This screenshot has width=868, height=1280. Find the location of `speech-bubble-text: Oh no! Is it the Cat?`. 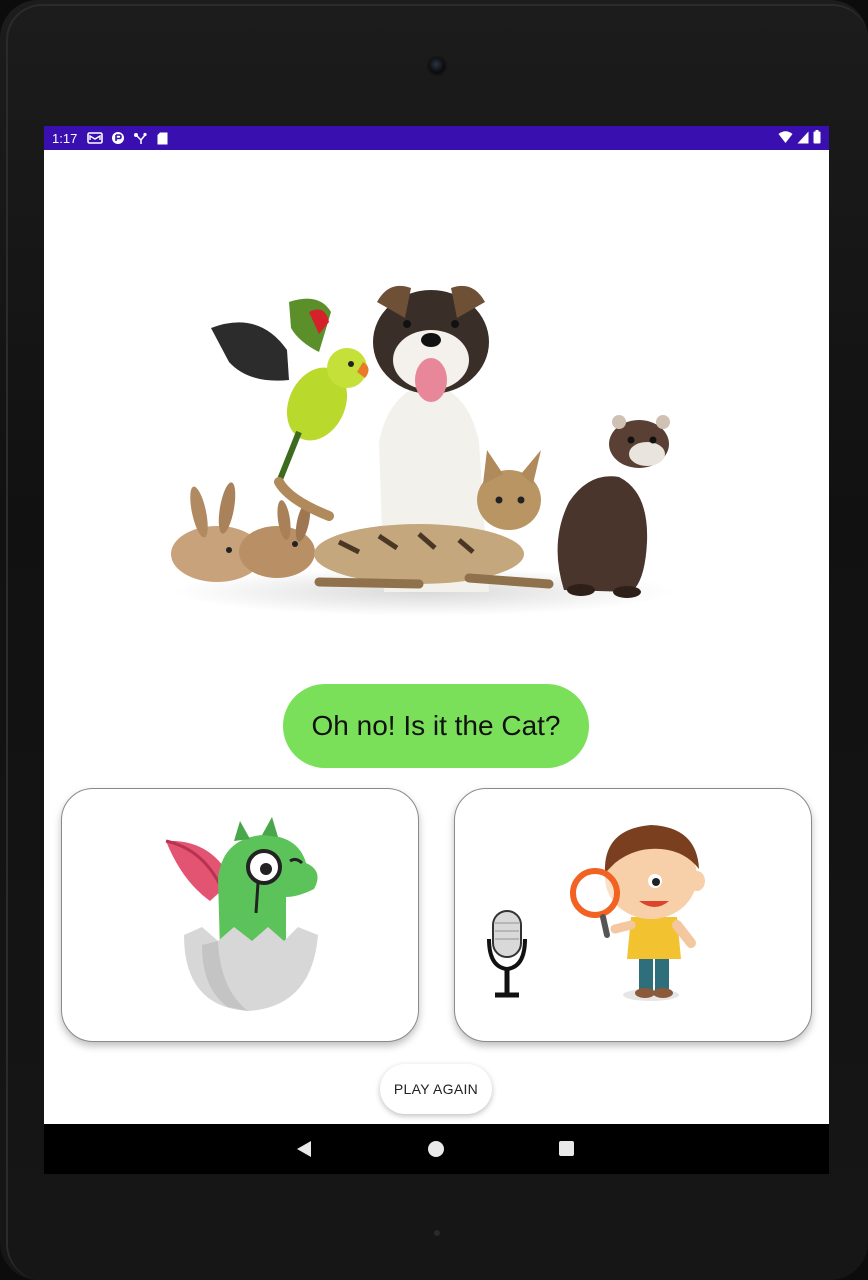

speech-bubble-text: Oh no! Is it the Cat? is located at coordinates (436, 725).